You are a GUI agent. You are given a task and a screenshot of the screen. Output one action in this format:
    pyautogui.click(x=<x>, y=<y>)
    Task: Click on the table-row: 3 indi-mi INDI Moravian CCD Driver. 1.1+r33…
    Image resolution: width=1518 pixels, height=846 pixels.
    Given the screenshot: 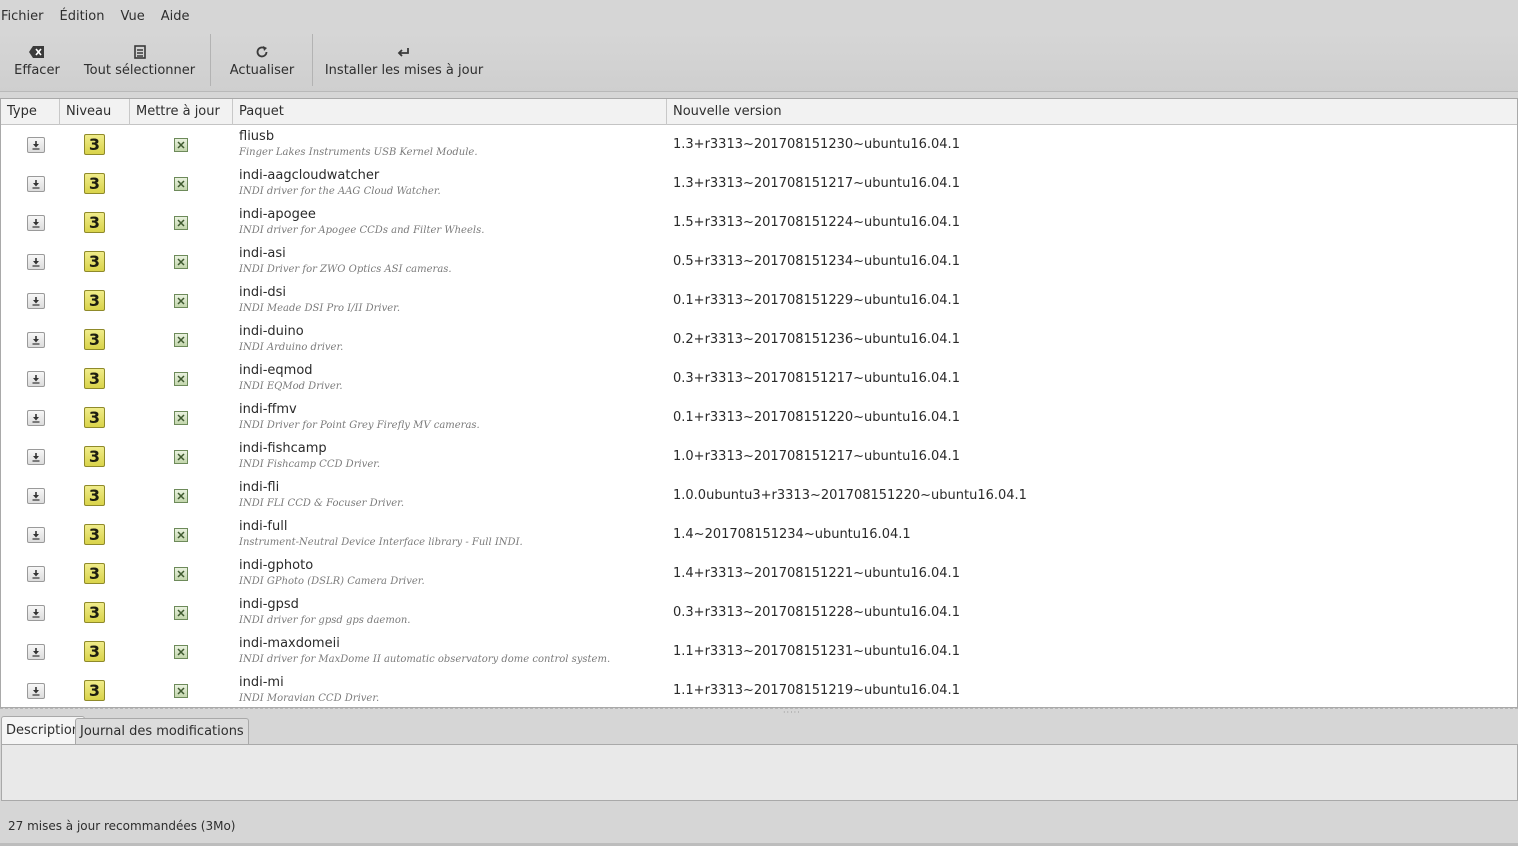 What is the action you would take?
    pyautogui.click(x=759, y=689)
    